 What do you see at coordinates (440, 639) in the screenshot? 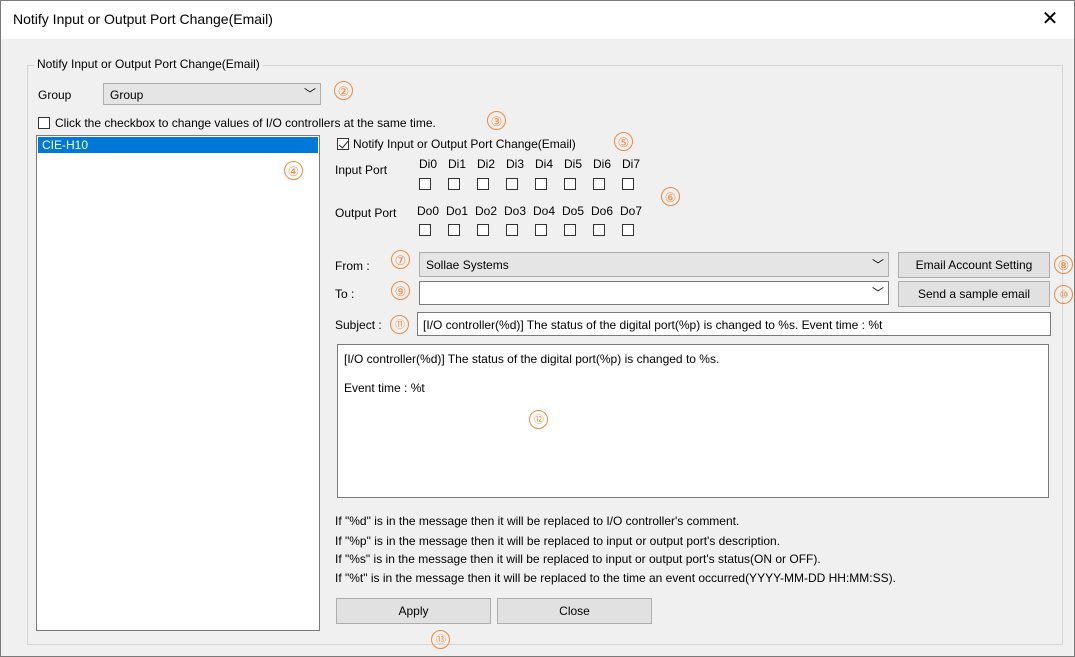
I see `annotation-13: ⑬` at bounding box center [440, 639].